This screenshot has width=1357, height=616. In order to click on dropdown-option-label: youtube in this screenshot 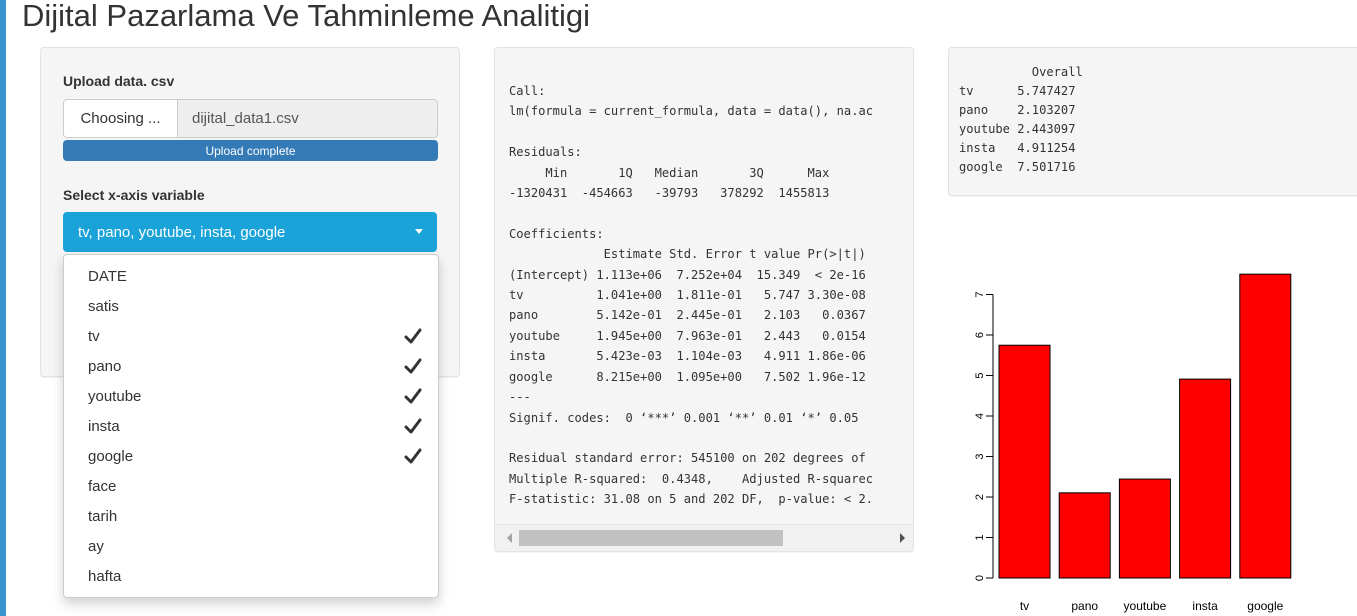, I will do `click(115, 396)`.